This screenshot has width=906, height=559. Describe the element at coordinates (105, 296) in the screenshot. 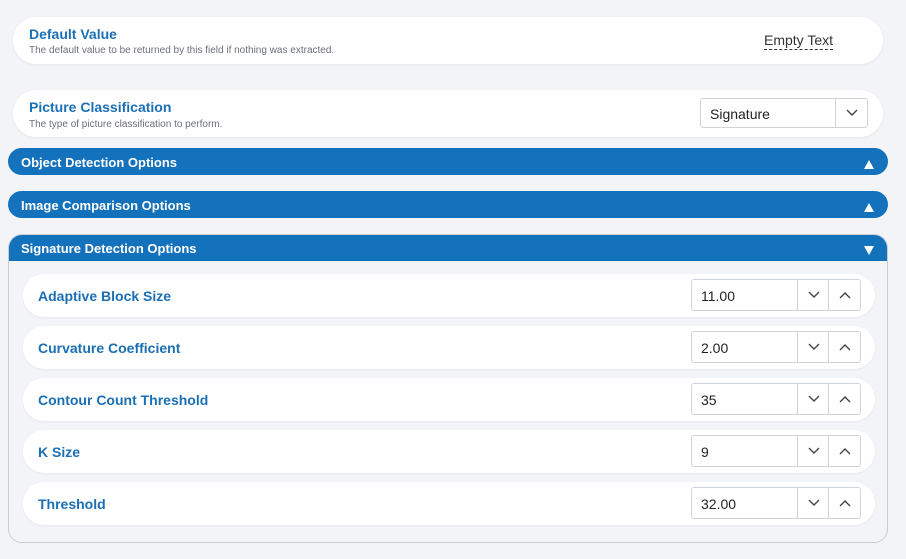

I see `option-label: Adaptive Block Size` at that location.